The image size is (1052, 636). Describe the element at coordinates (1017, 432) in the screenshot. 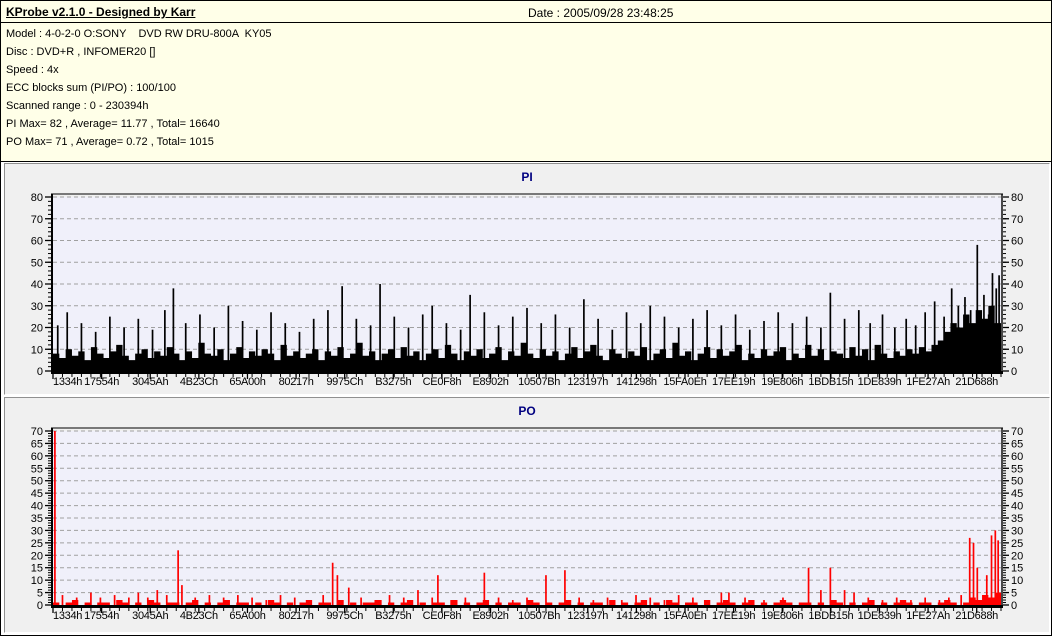

I see `y-axis-label-right: 70` at that location.